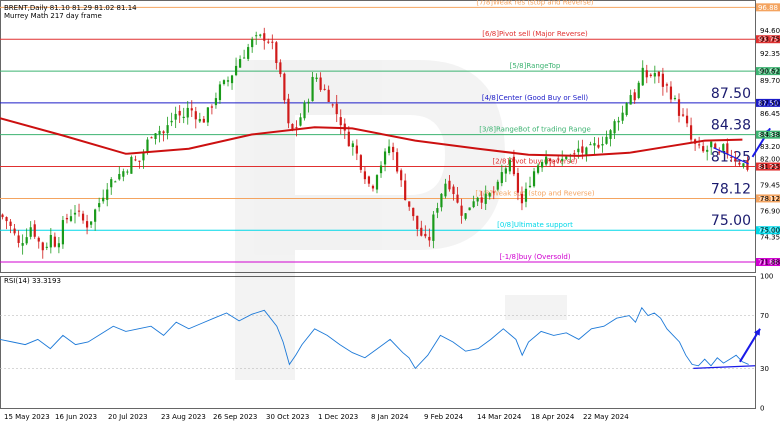 Image resolution: width=782 pixels, height=425 pixels. Describe the element at coordinates (553, 417) in the screenshot. I see `date-tick-label: 18 Apr 2024` at that location.